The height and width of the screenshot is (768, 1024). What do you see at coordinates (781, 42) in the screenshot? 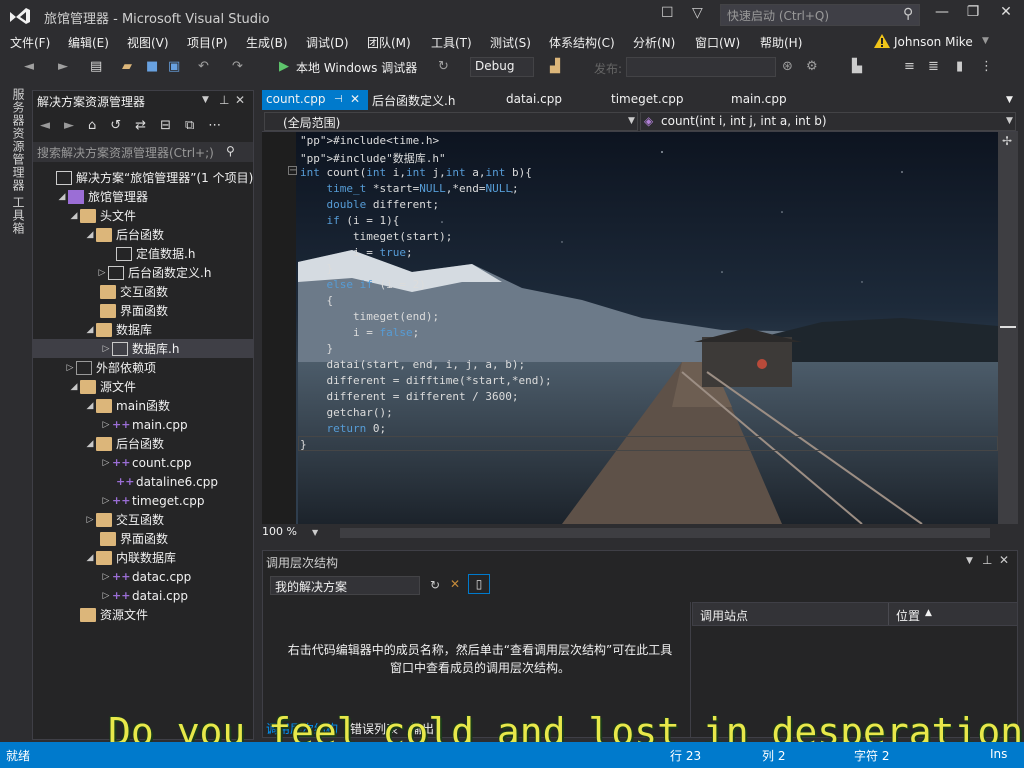
I see `menu-help: 帮助(H)` at bounding box center [781, 42].